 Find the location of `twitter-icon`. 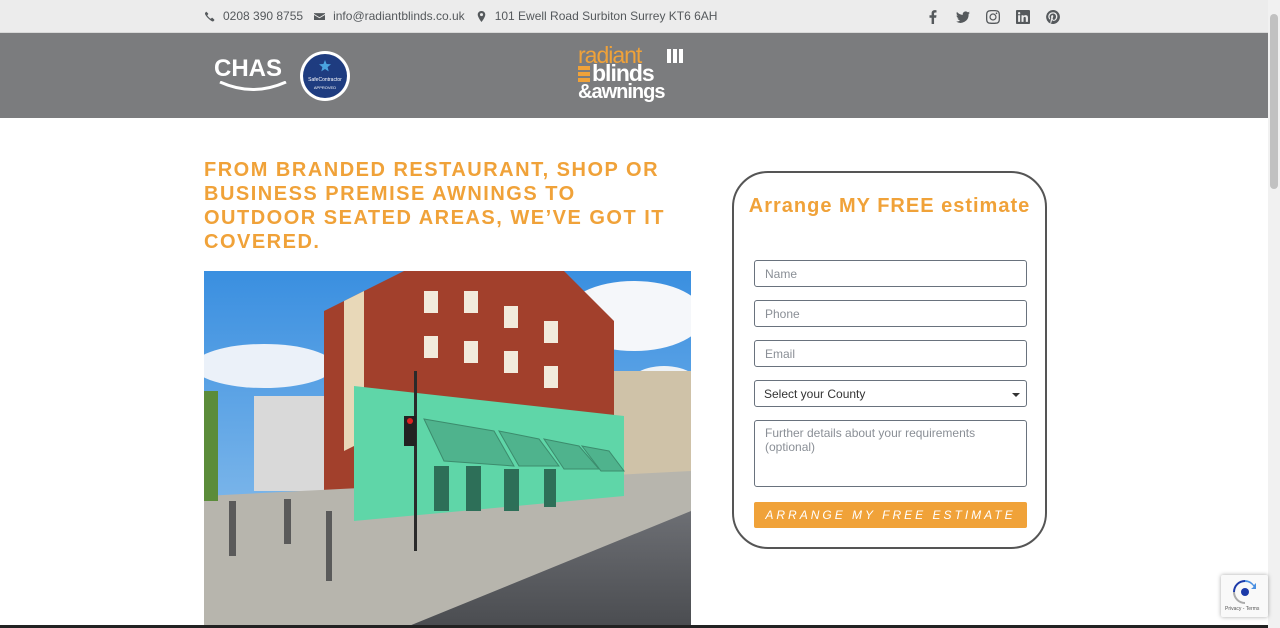

twitter-icon is located at coordinates (963, 17).